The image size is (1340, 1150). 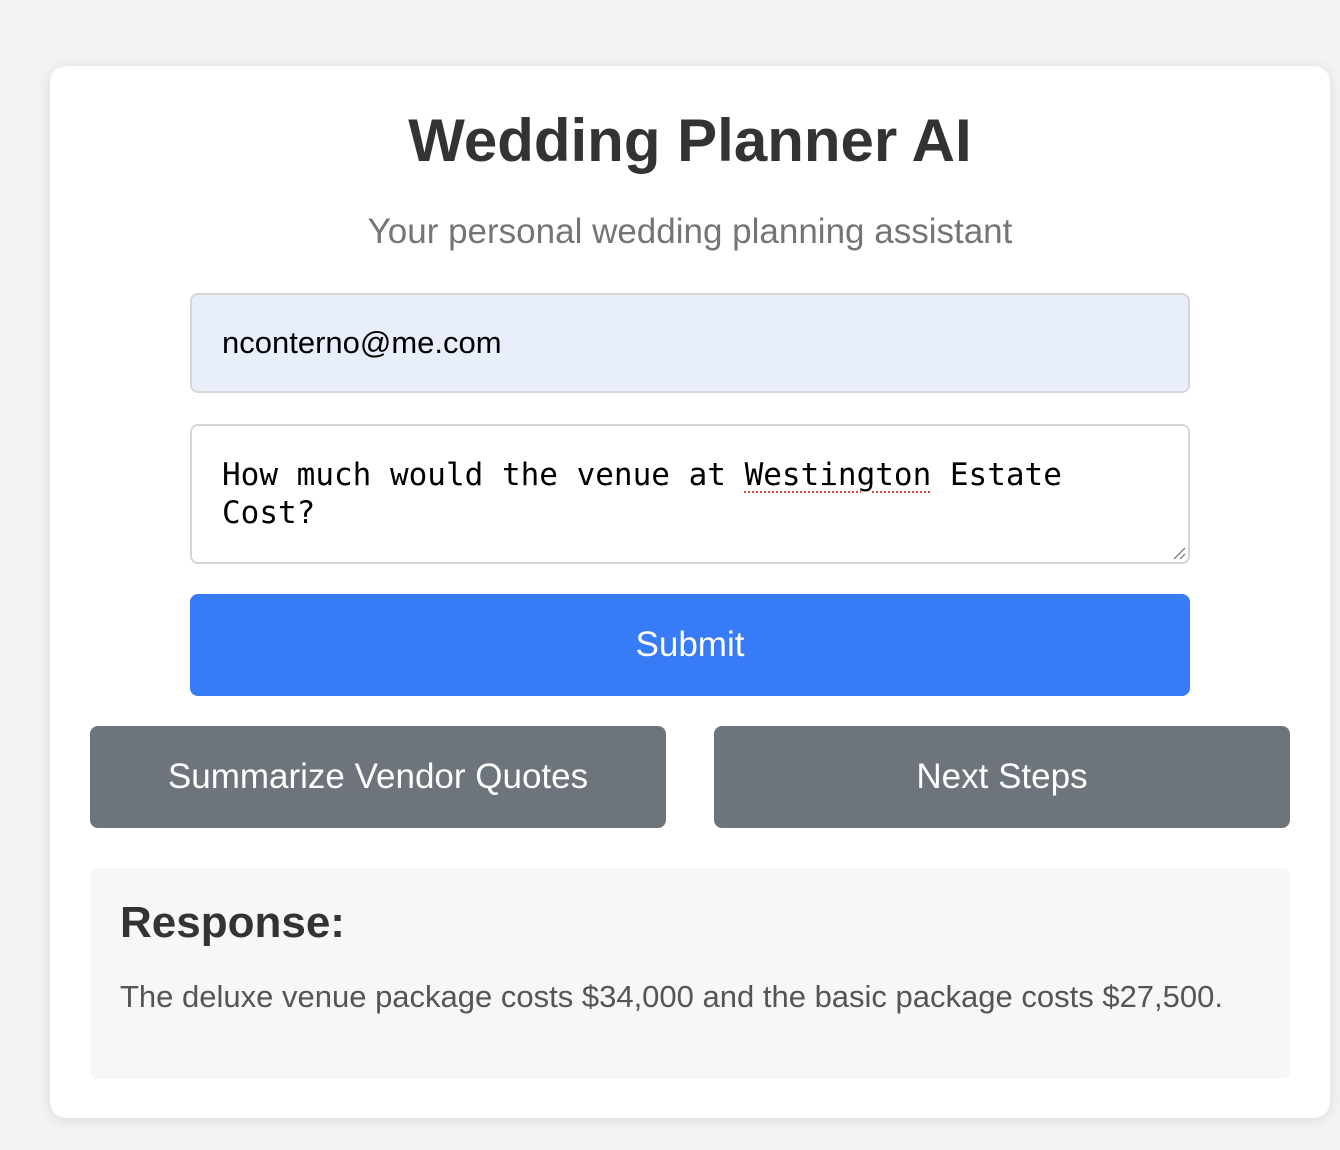 What do you see at coordinates (1179, 553) in the screenshot?
I see `resize-grip-icon` at bounding box center [1179, 553].